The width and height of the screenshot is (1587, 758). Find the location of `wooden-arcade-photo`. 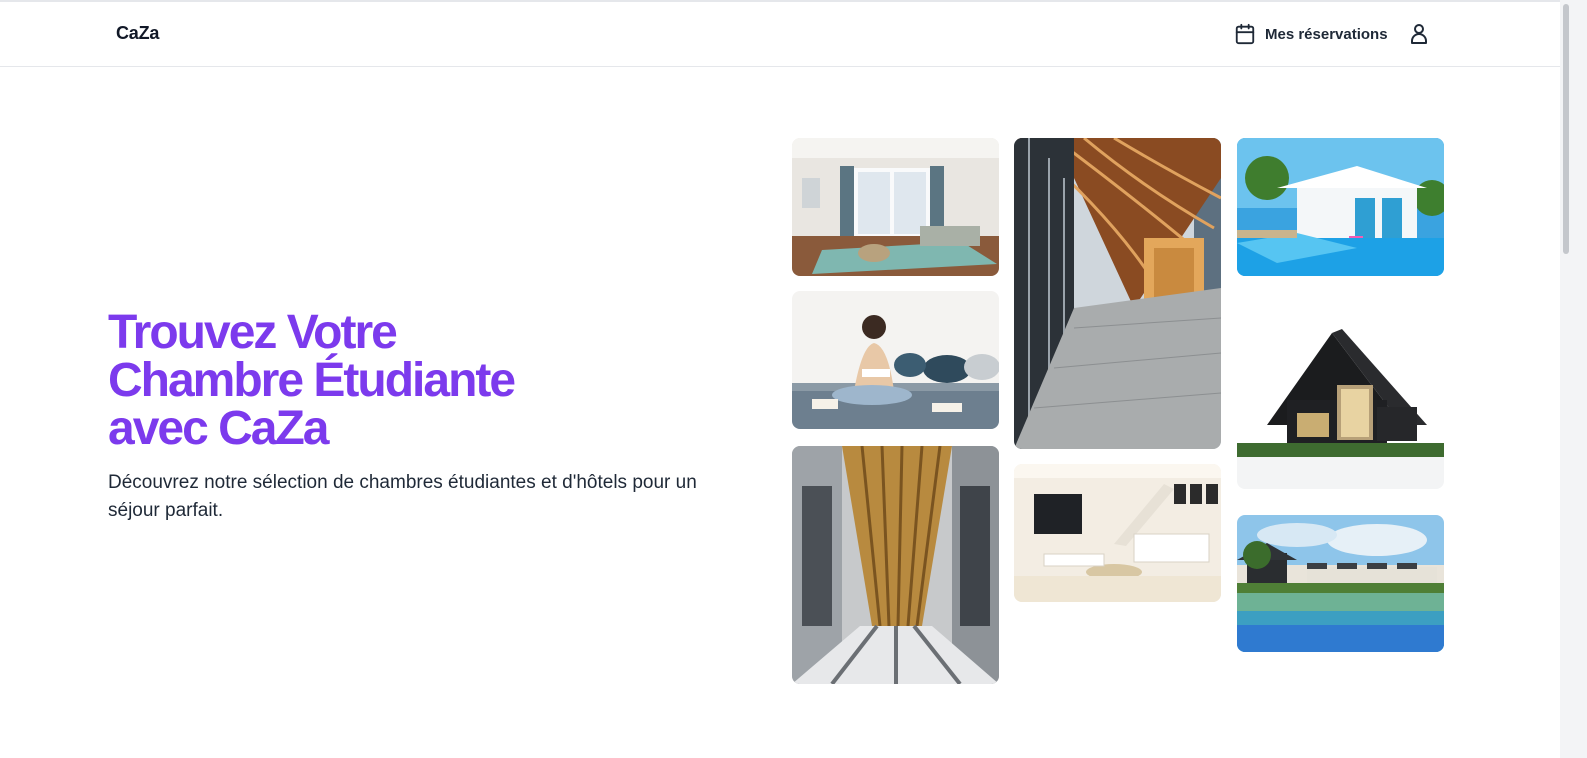

wooden-arcade-photo is located at coordinates (1117, 293).